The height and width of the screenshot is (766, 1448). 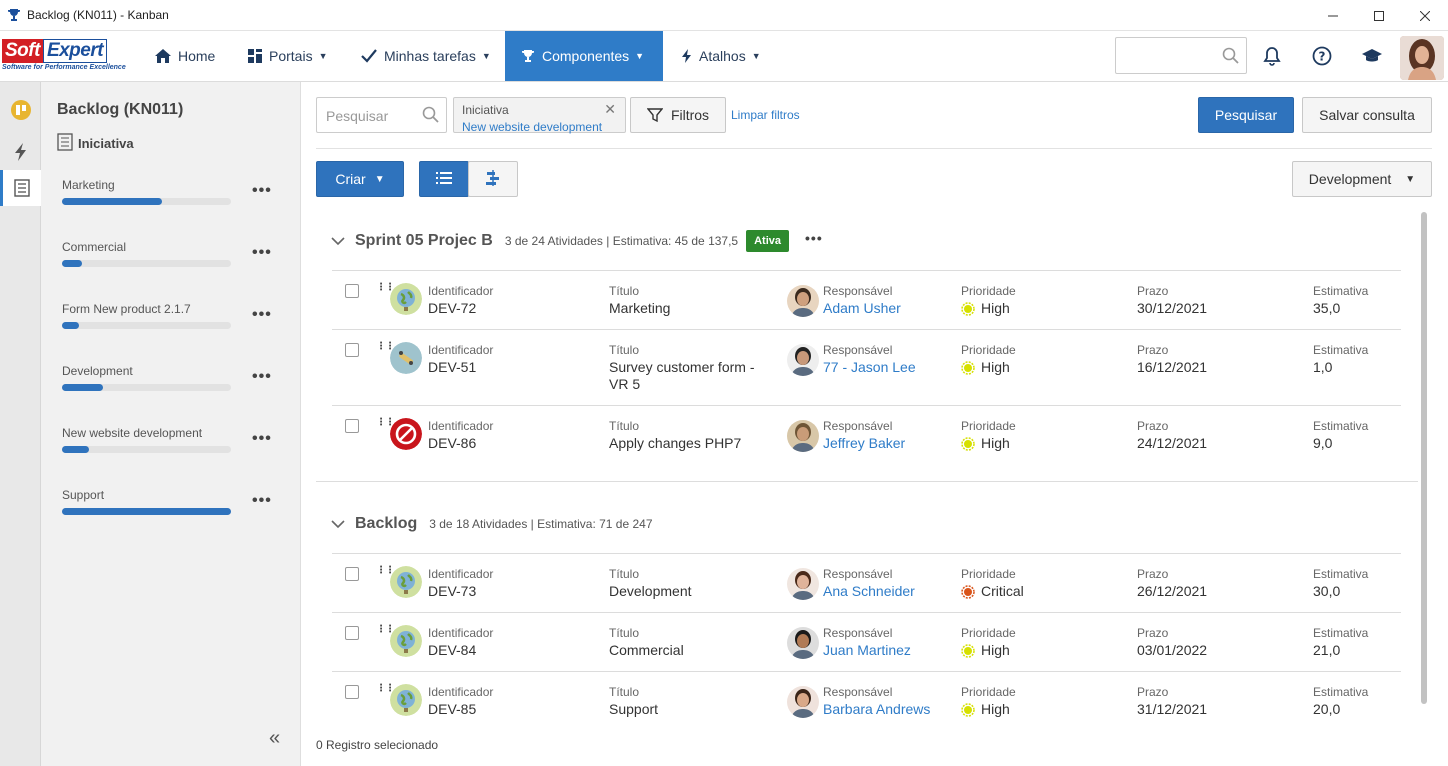 I want to click on initiative-item: Form New product 2.1.7 •••, so click(x=177, y=322).